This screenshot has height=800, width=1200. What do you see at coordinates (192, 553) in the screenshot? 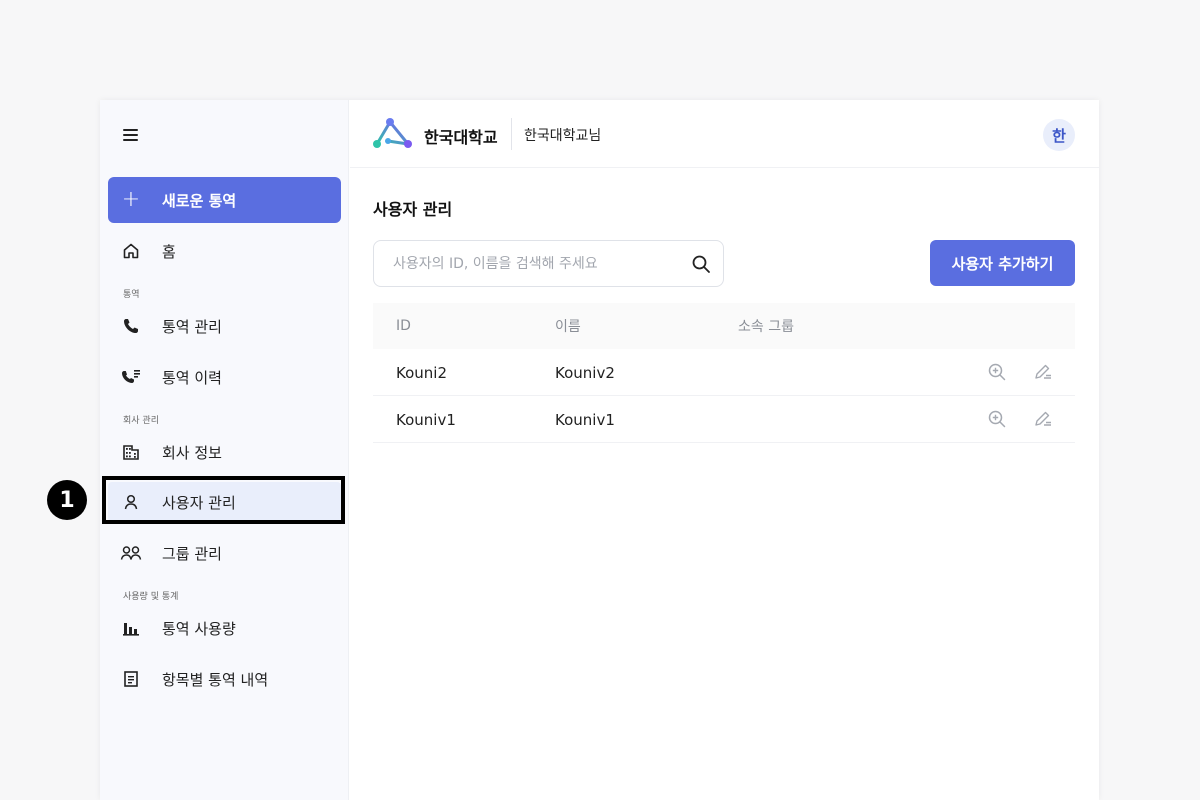
I see `sidebar-item-label: 그룹 관리` at bounding box center [192, 553].